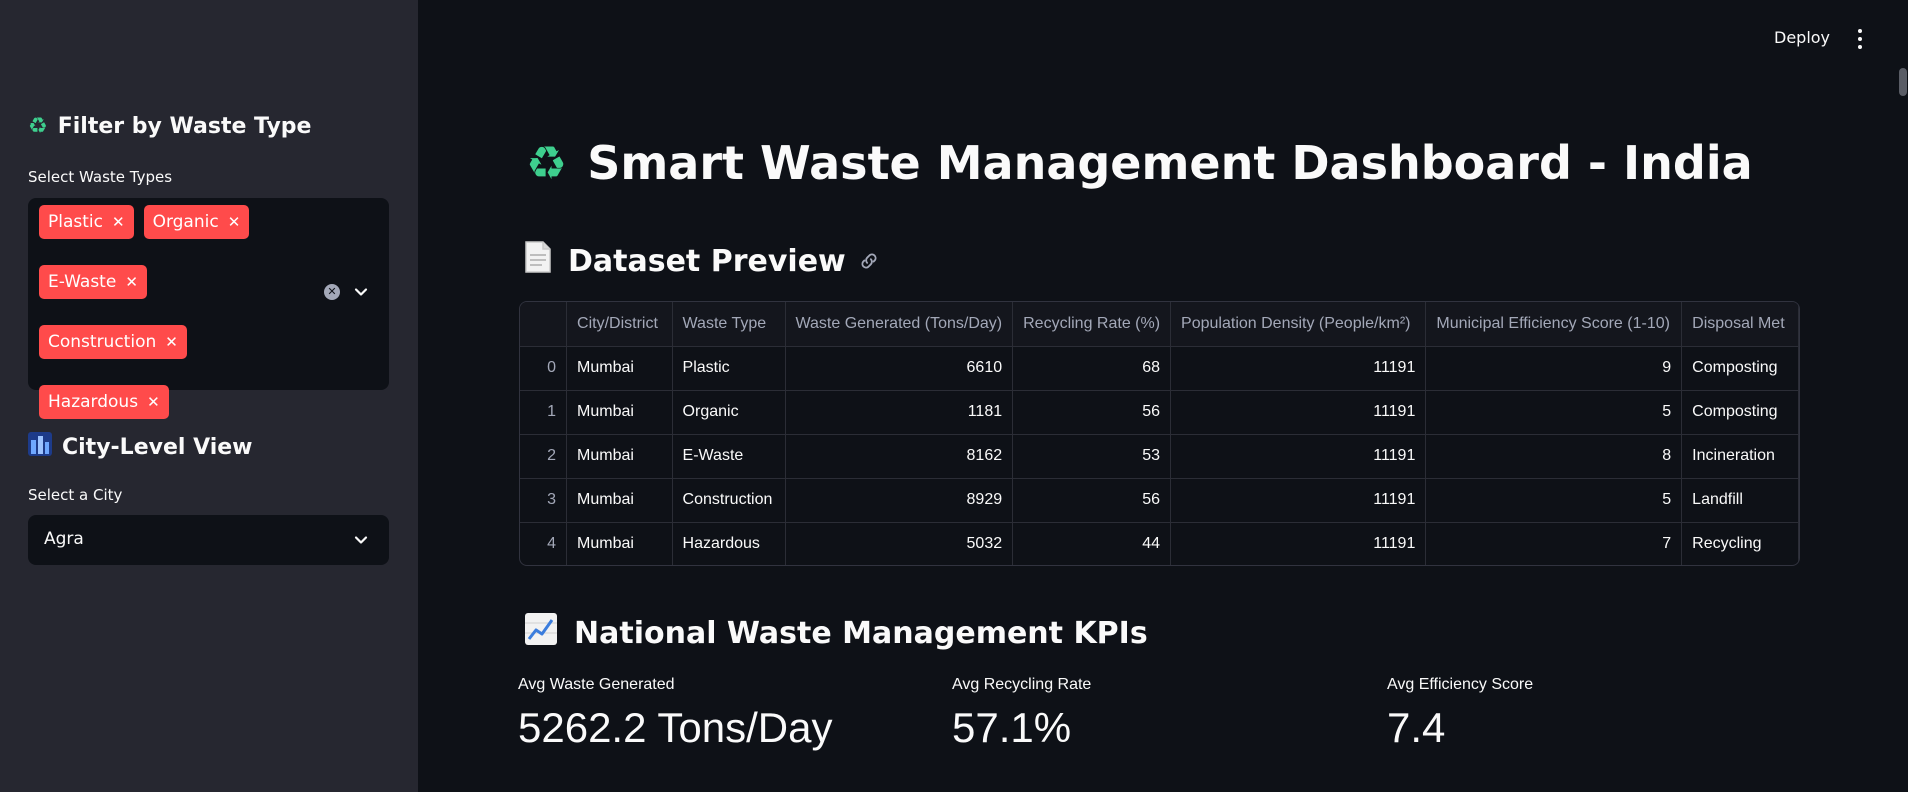 This screenshot has width=1908, height=792. What do you see at coordinates (544, 500) in the screenshot?
I see `row-index: 3` at bounding box center [544, 500].